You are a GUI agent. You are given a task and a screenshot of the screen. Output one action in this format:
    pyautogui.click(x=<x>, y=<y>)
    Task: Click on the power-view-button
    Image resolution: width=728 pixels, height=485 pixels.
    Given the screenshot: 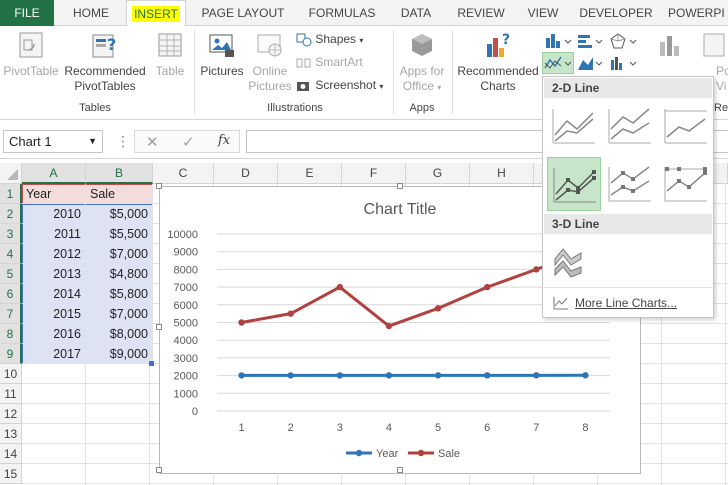 What is the action you would take?
    pyautogui.click(x=715, y=47)
    